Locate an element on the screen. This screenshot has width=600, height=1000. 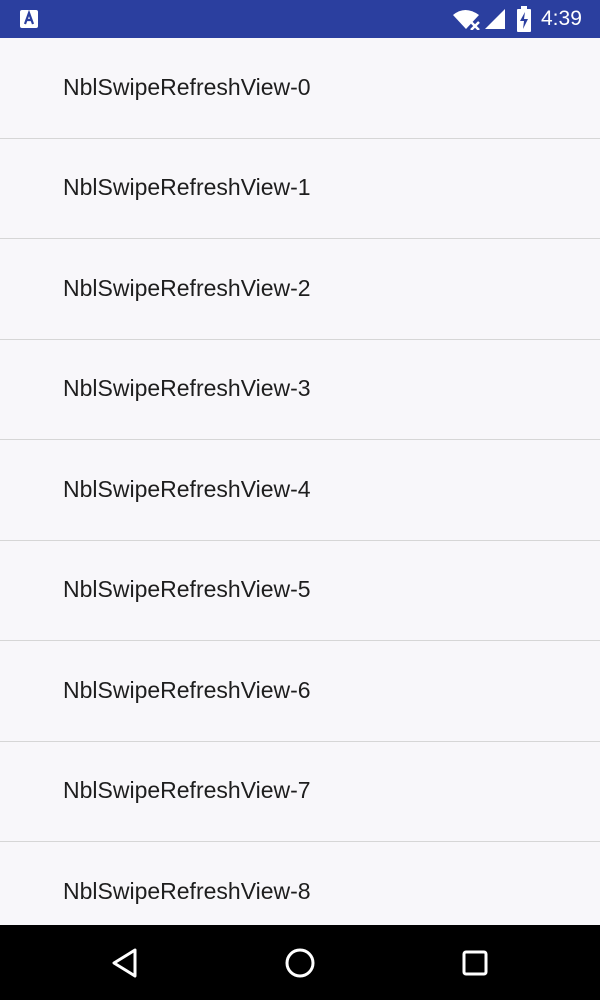
signal-icon is located at coordinates (495, 19).